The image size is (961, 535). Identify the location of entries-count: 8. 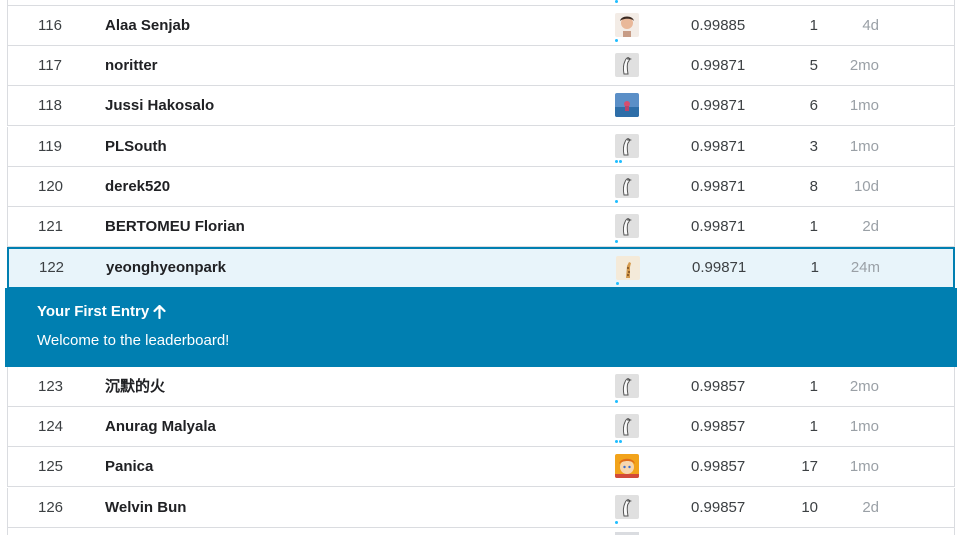
(813, 186).